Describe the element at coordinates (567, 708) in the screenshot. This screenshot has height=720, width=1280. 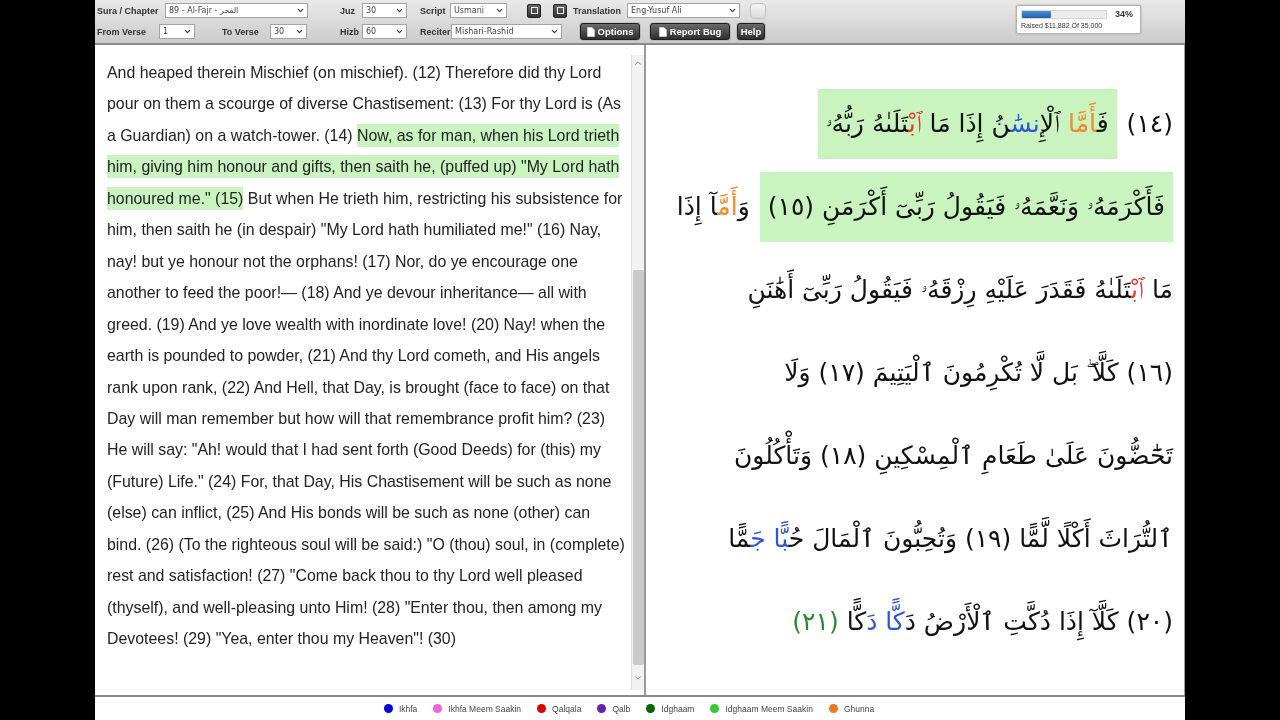
I see `legend-label: Qalqala` at that location.